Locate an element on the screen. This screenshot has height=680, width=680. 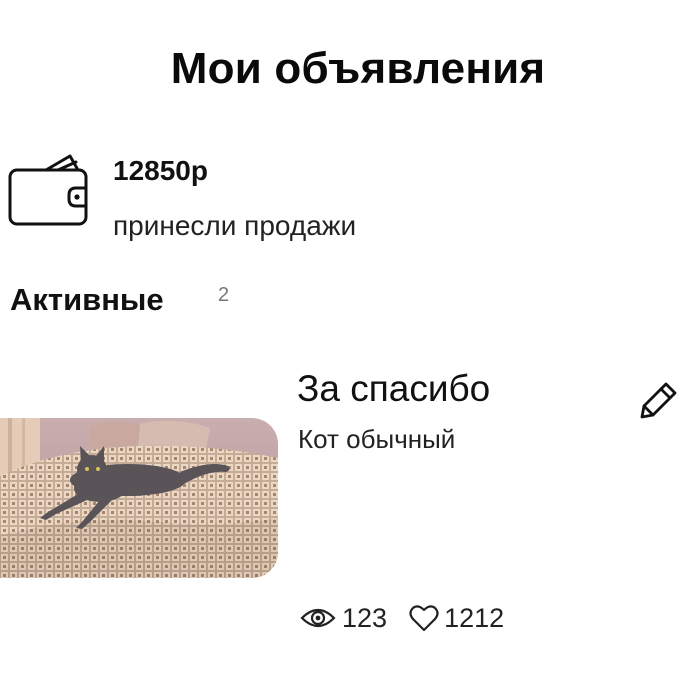
section-title-active: Активные is located at coordinates (87, 300).